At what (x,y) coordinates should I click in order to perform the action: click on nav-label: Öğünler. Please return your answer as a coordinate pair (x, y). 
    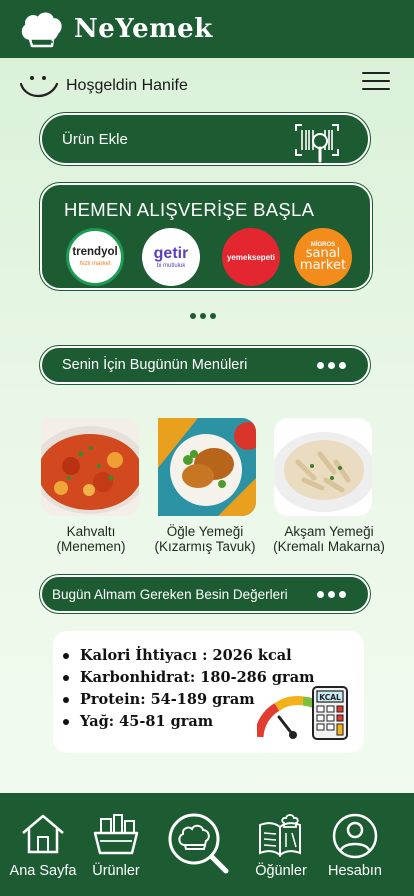
    Looking at the image, I should click on (281, 871).